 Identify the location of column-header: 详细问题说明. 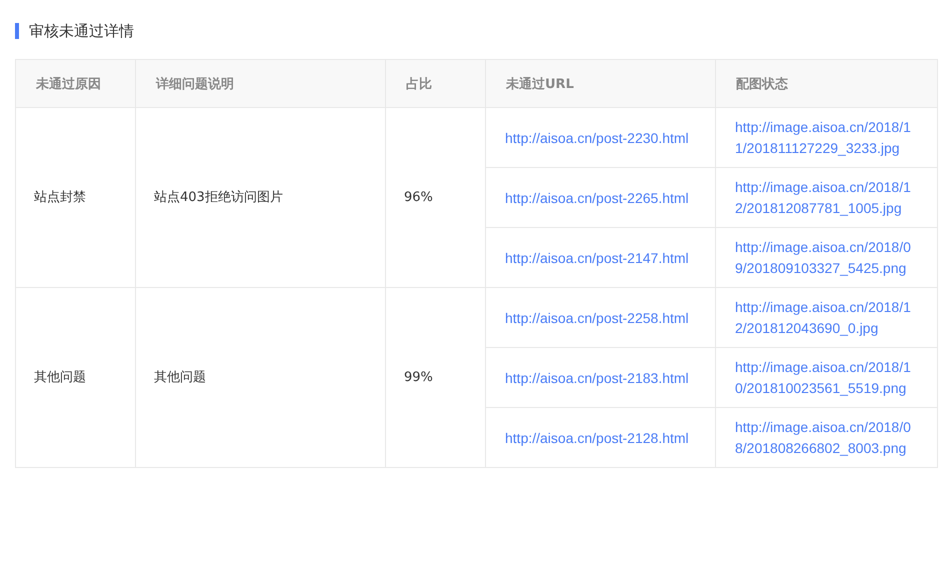
(261, 84).